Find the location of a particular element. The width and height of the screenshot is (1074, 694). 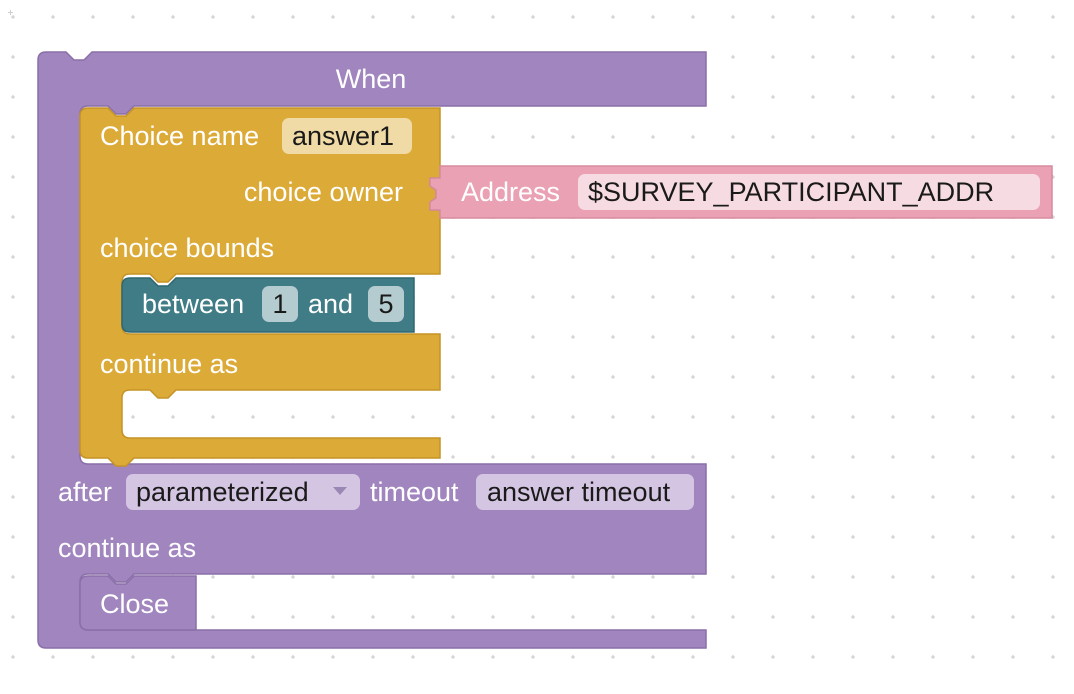

between-low-value: 1 is located at coordinates (279, 304).